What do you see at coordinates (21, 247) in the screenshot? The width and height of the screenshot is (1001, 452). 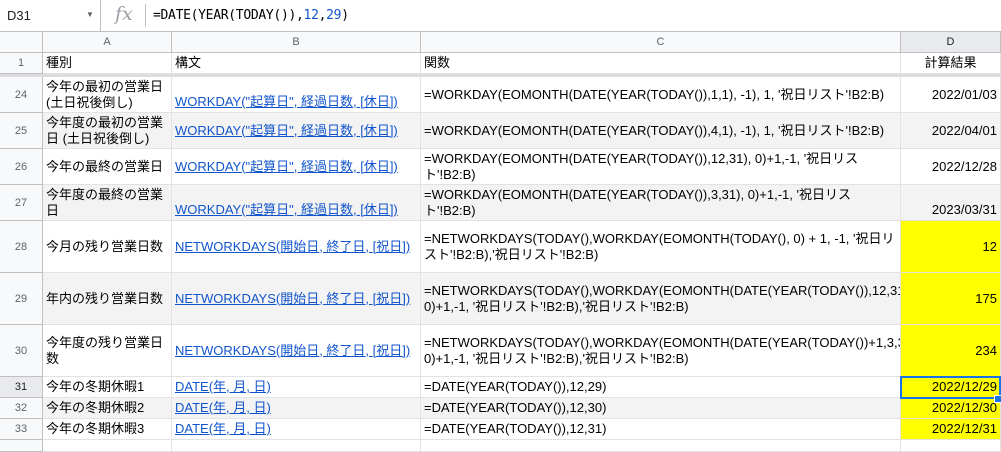 I see `row-number: 28` at bounding box center [21, 247].